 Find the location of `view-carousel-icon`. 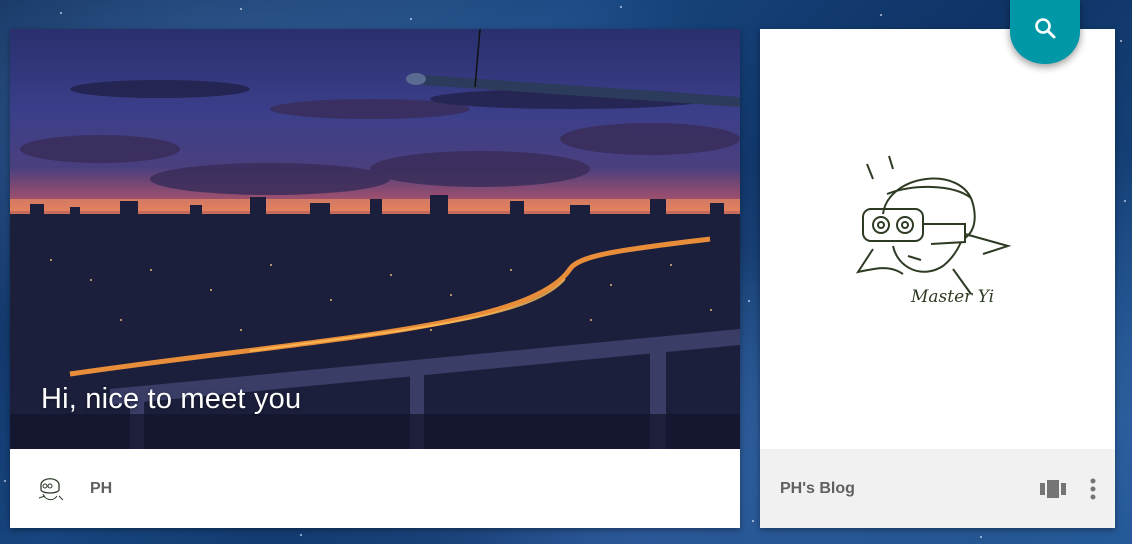

view-carousel-icon is located at coordinates (1053, 488).